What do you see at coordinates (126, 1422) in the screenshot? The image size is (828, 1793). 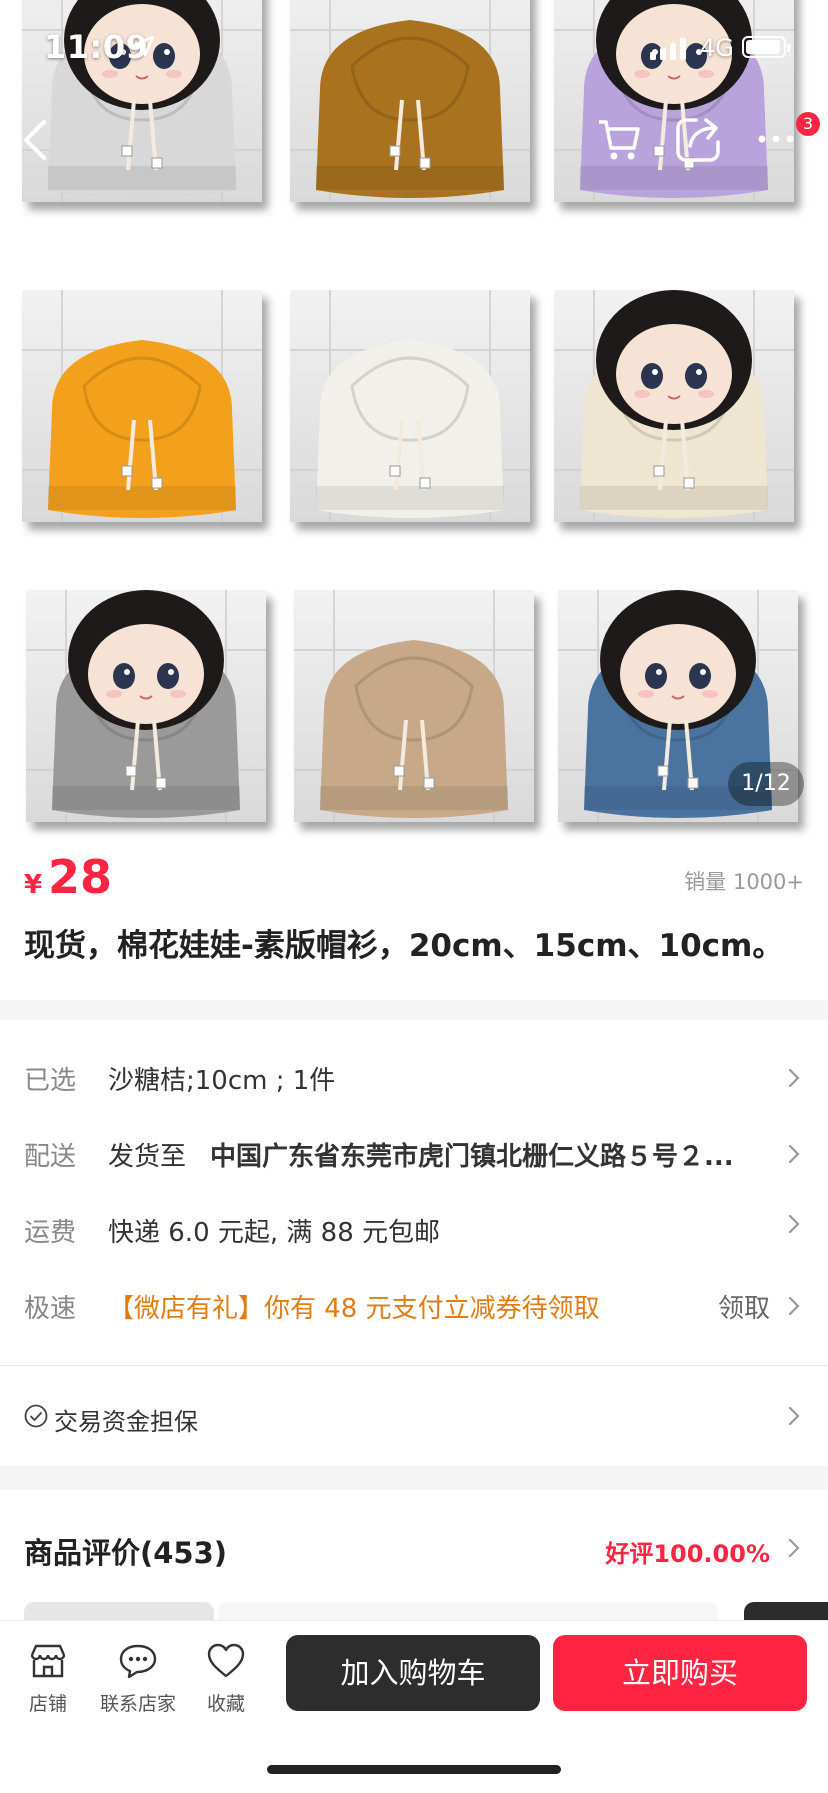 I see `guarantee-text: 交易资金担保` at bounding box center [126, 1422].